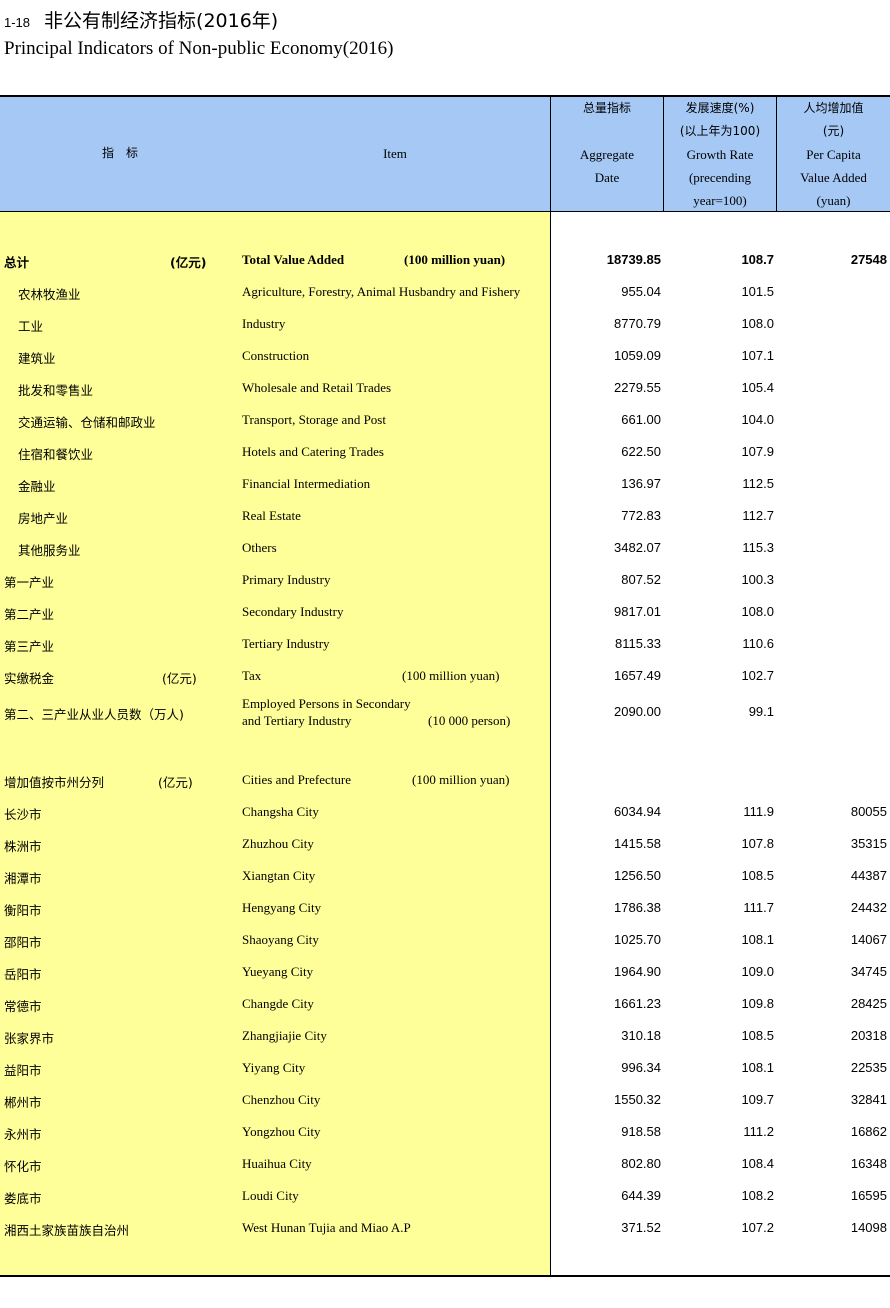 This screenshot has height=1308, width=890. I want to click on header-growth-en1: Growth Rate, so click(720, 154).